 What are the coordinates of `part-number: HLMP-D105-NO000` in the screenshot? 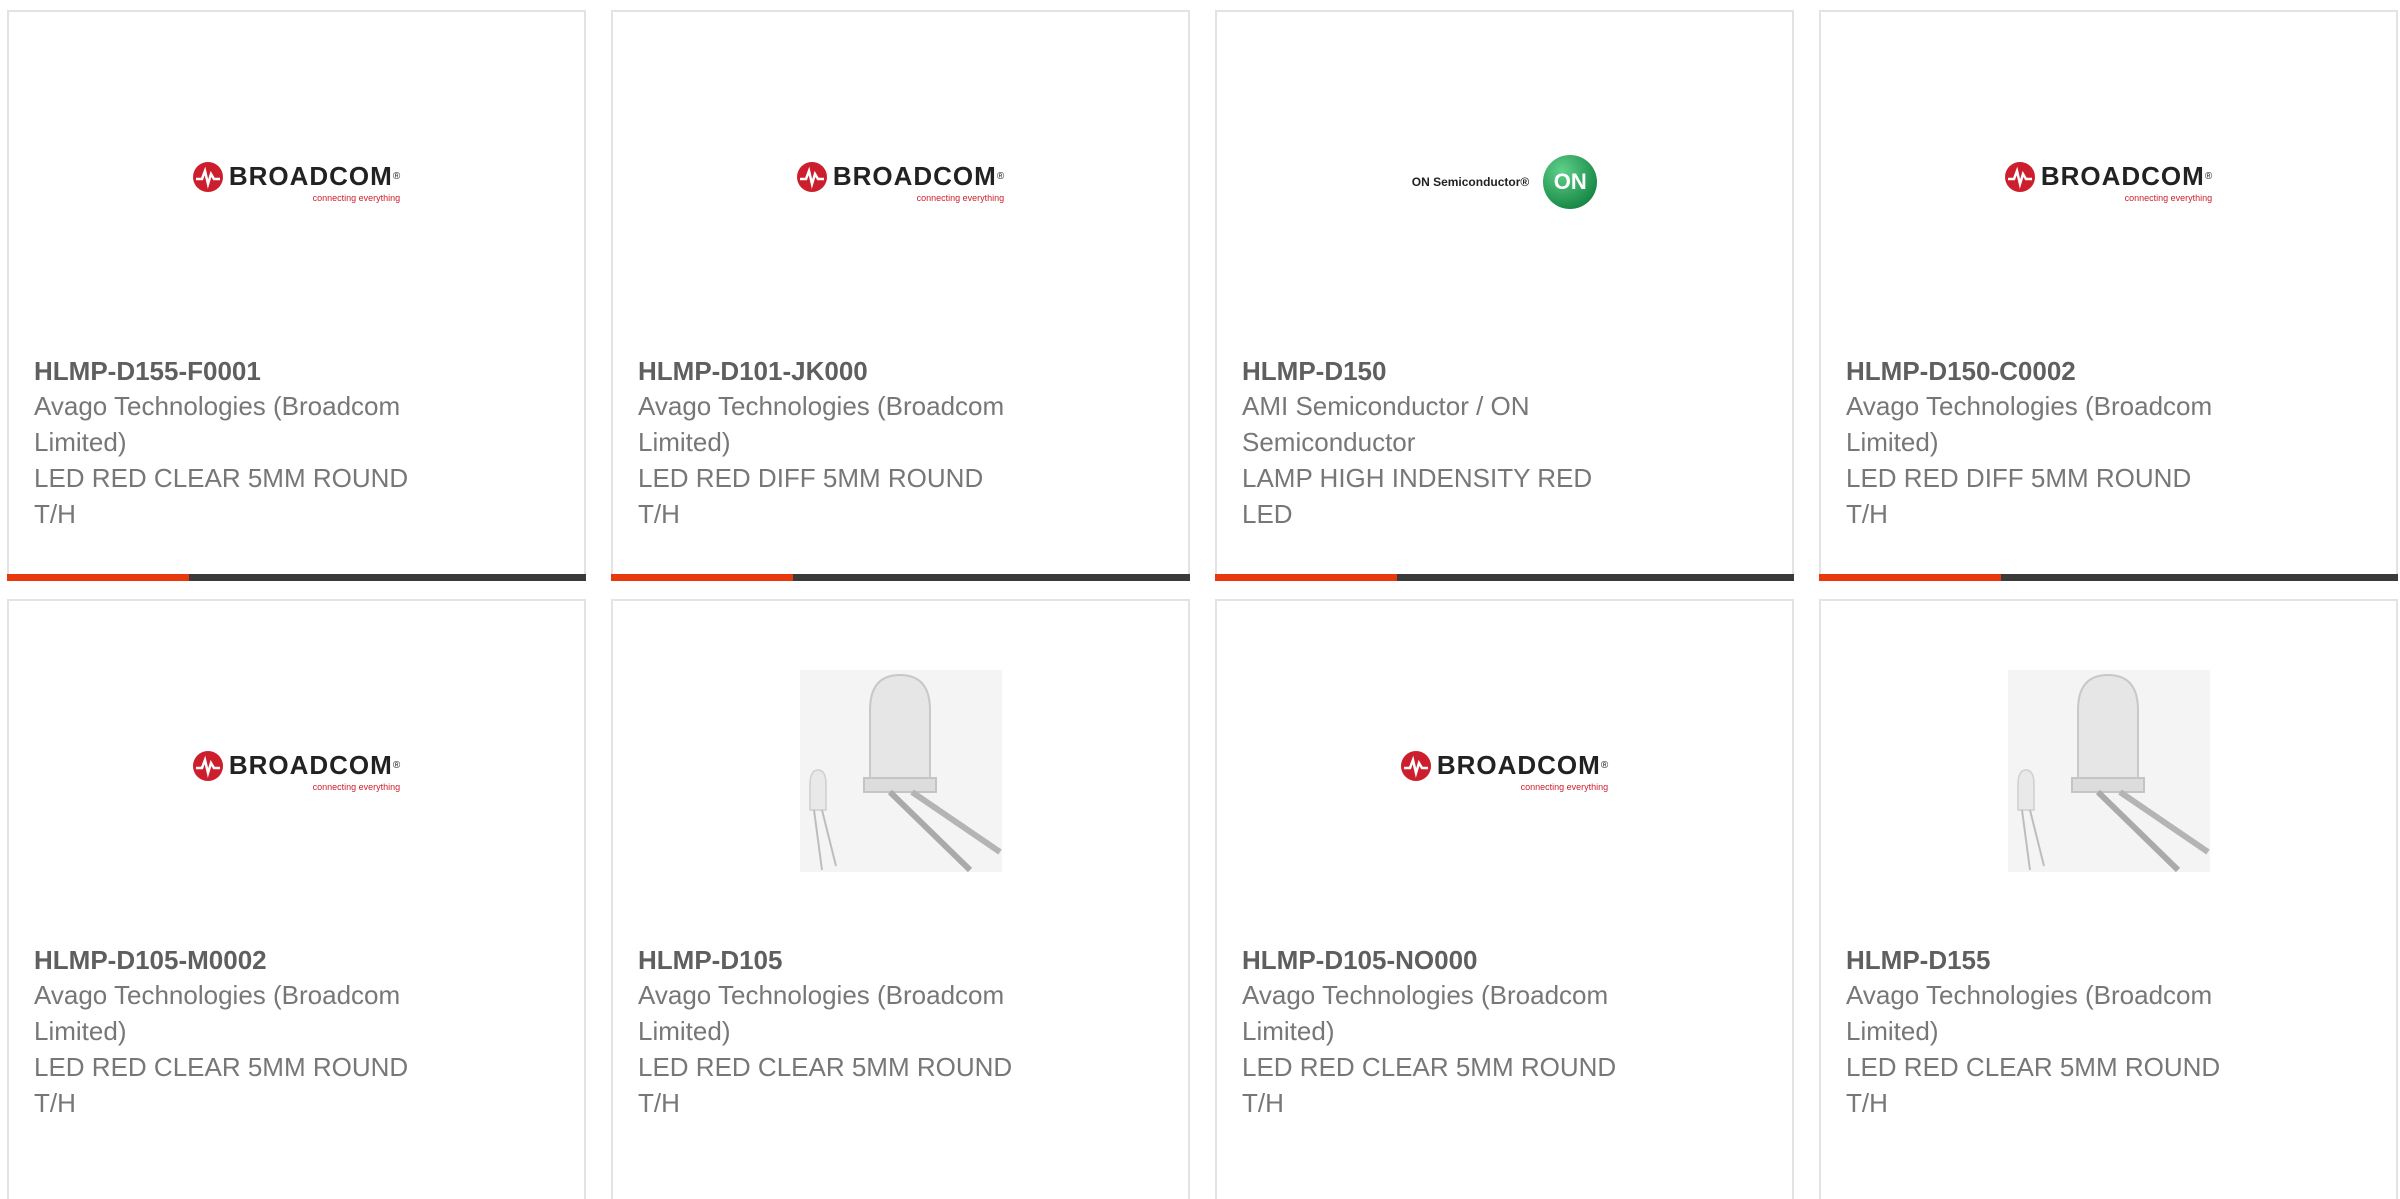 It's located at (1472, 960).